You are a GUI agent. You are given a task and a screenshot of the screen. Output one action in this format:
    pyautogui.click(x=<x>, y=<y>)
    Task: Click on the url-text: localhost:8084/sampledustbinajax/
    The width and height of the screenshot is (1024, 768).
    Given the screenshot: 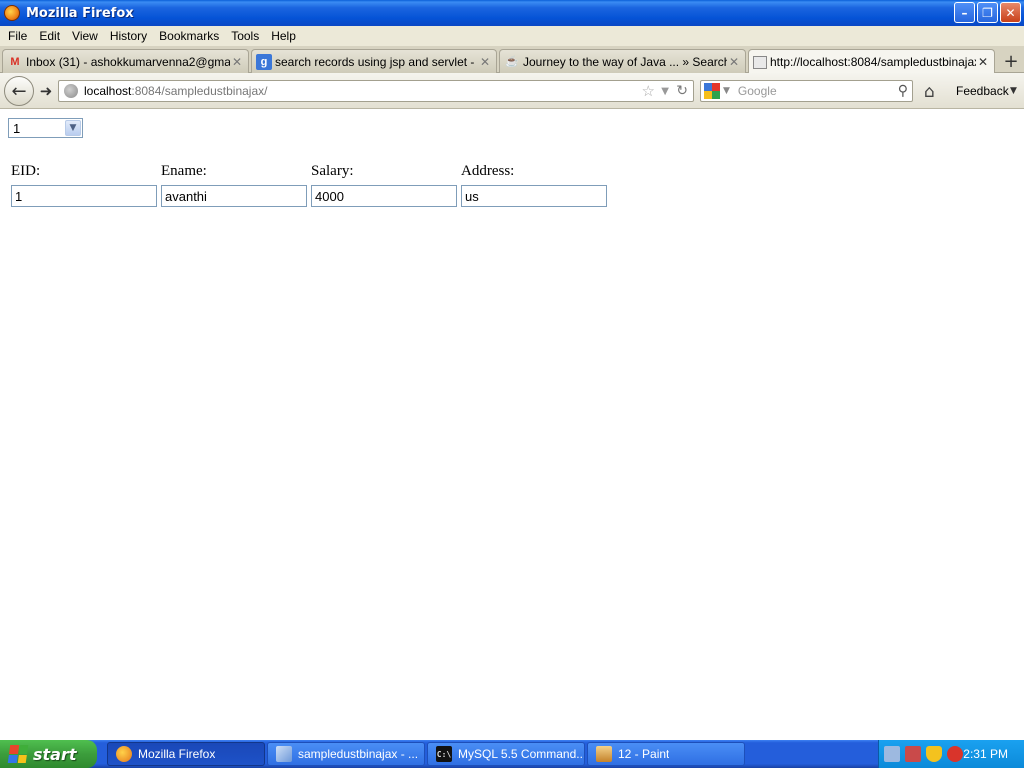 What is the action you would take?
    pyautogui.click(x=175, y=91)
    